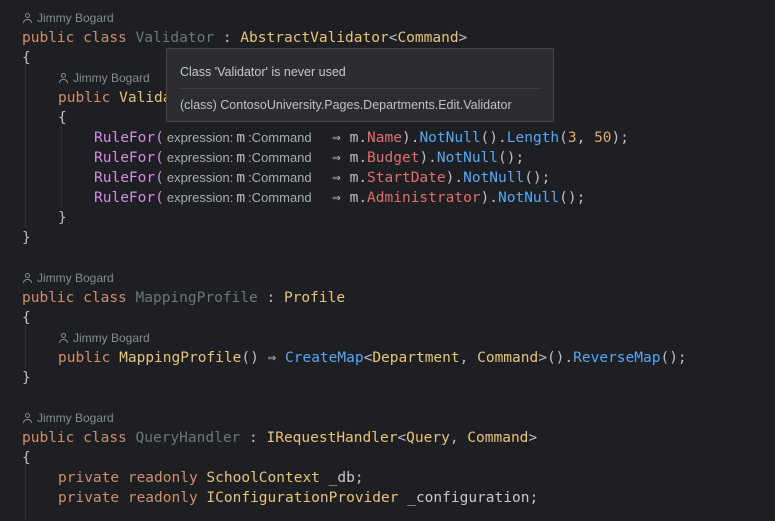  What do you see at coordinates (572, 138) in the screenshot?
I see `number: 3` at bounding box center [572, 138].